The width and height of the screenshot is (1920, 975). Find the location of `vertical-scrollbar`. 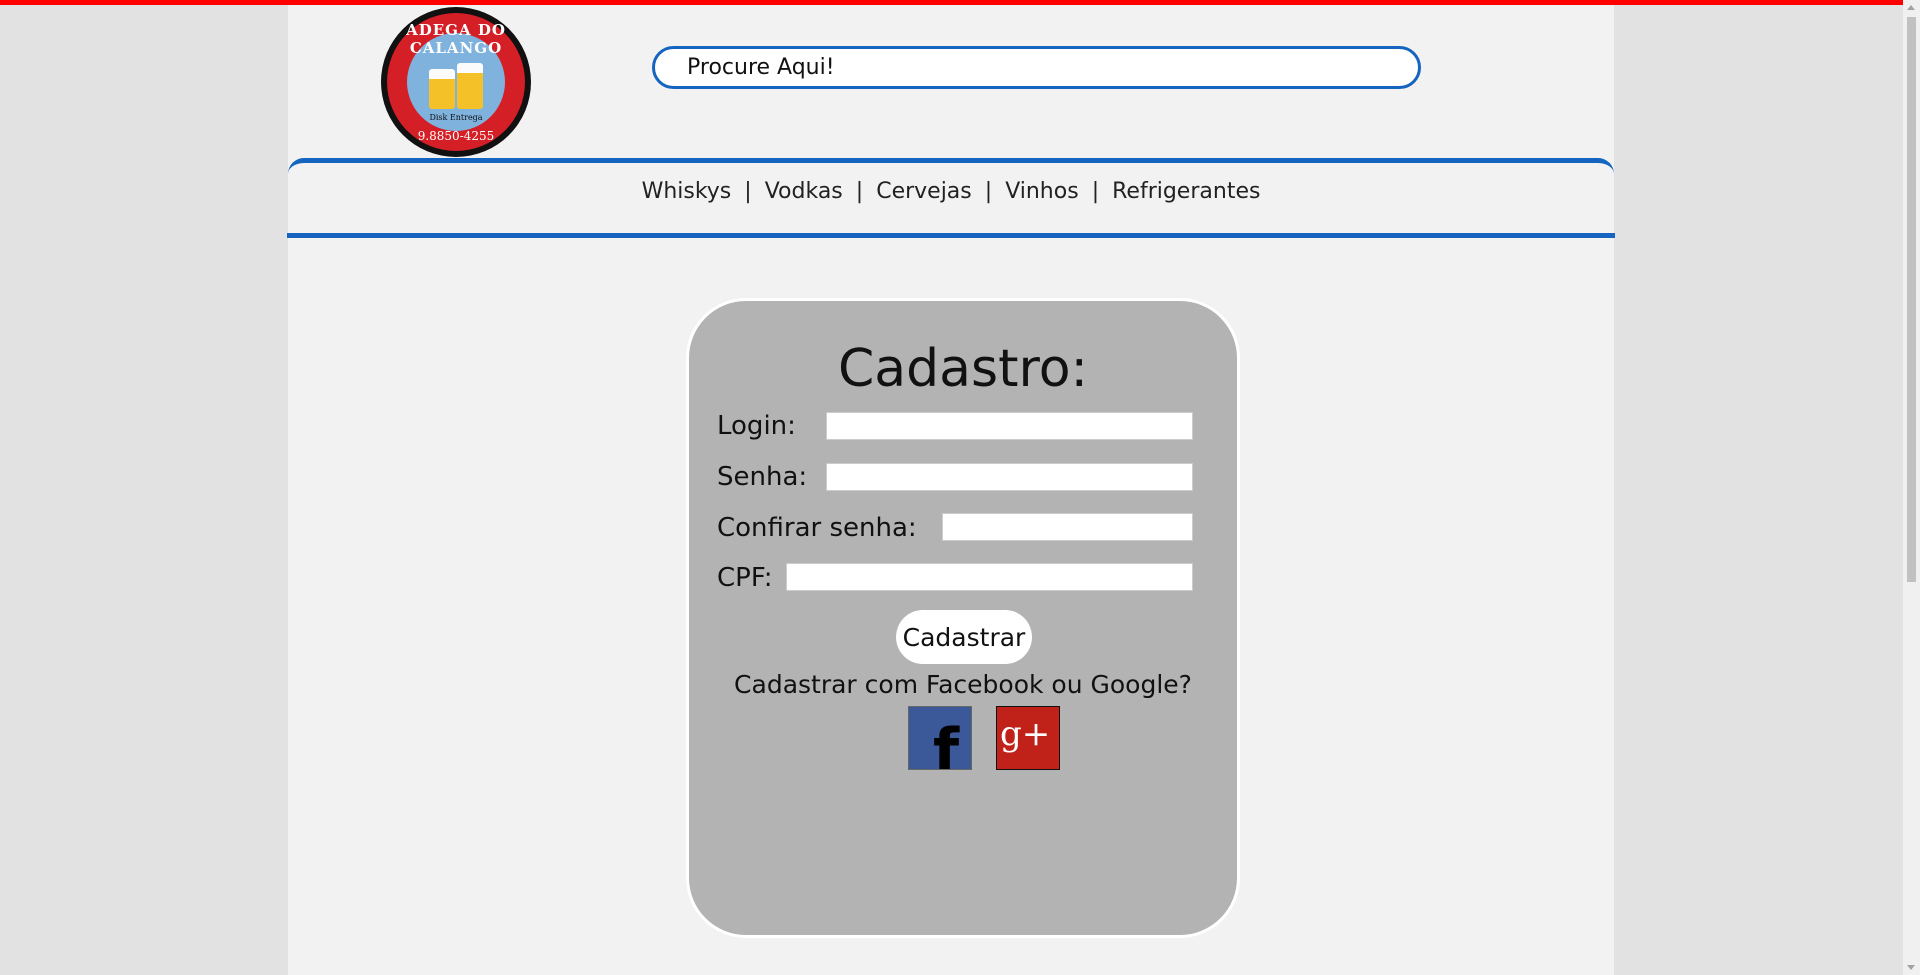

vertical-scrollbar is located at coordinates (1911, 487).